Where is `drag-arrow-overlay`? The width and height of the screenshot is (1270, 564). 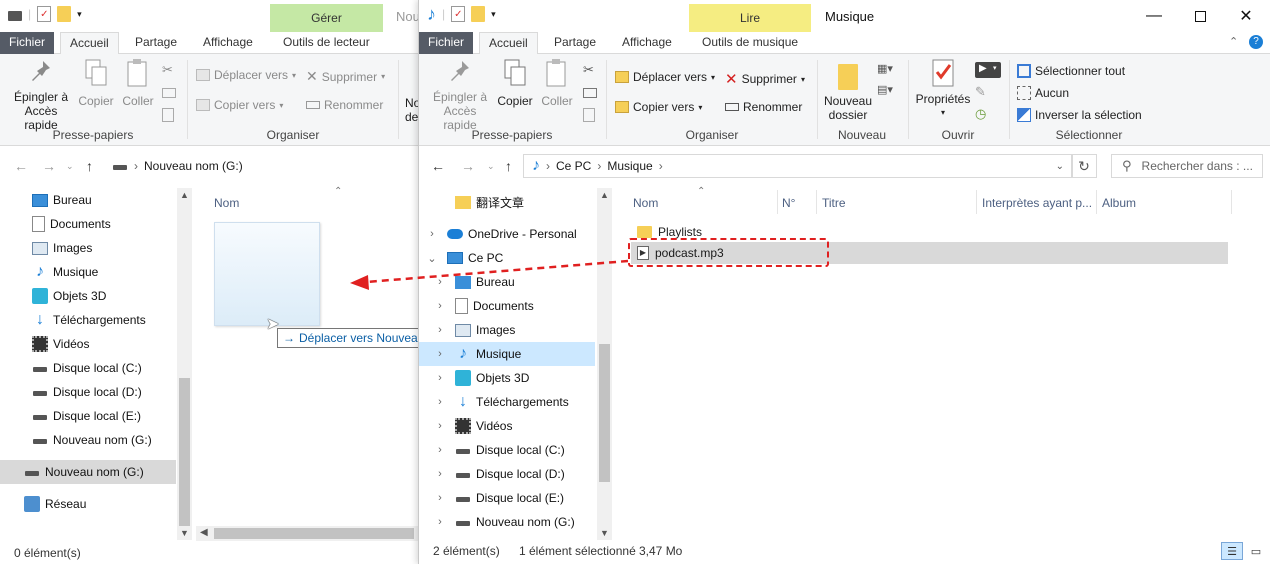 drag-arrow-overlay is located at coordinates (489, 274).